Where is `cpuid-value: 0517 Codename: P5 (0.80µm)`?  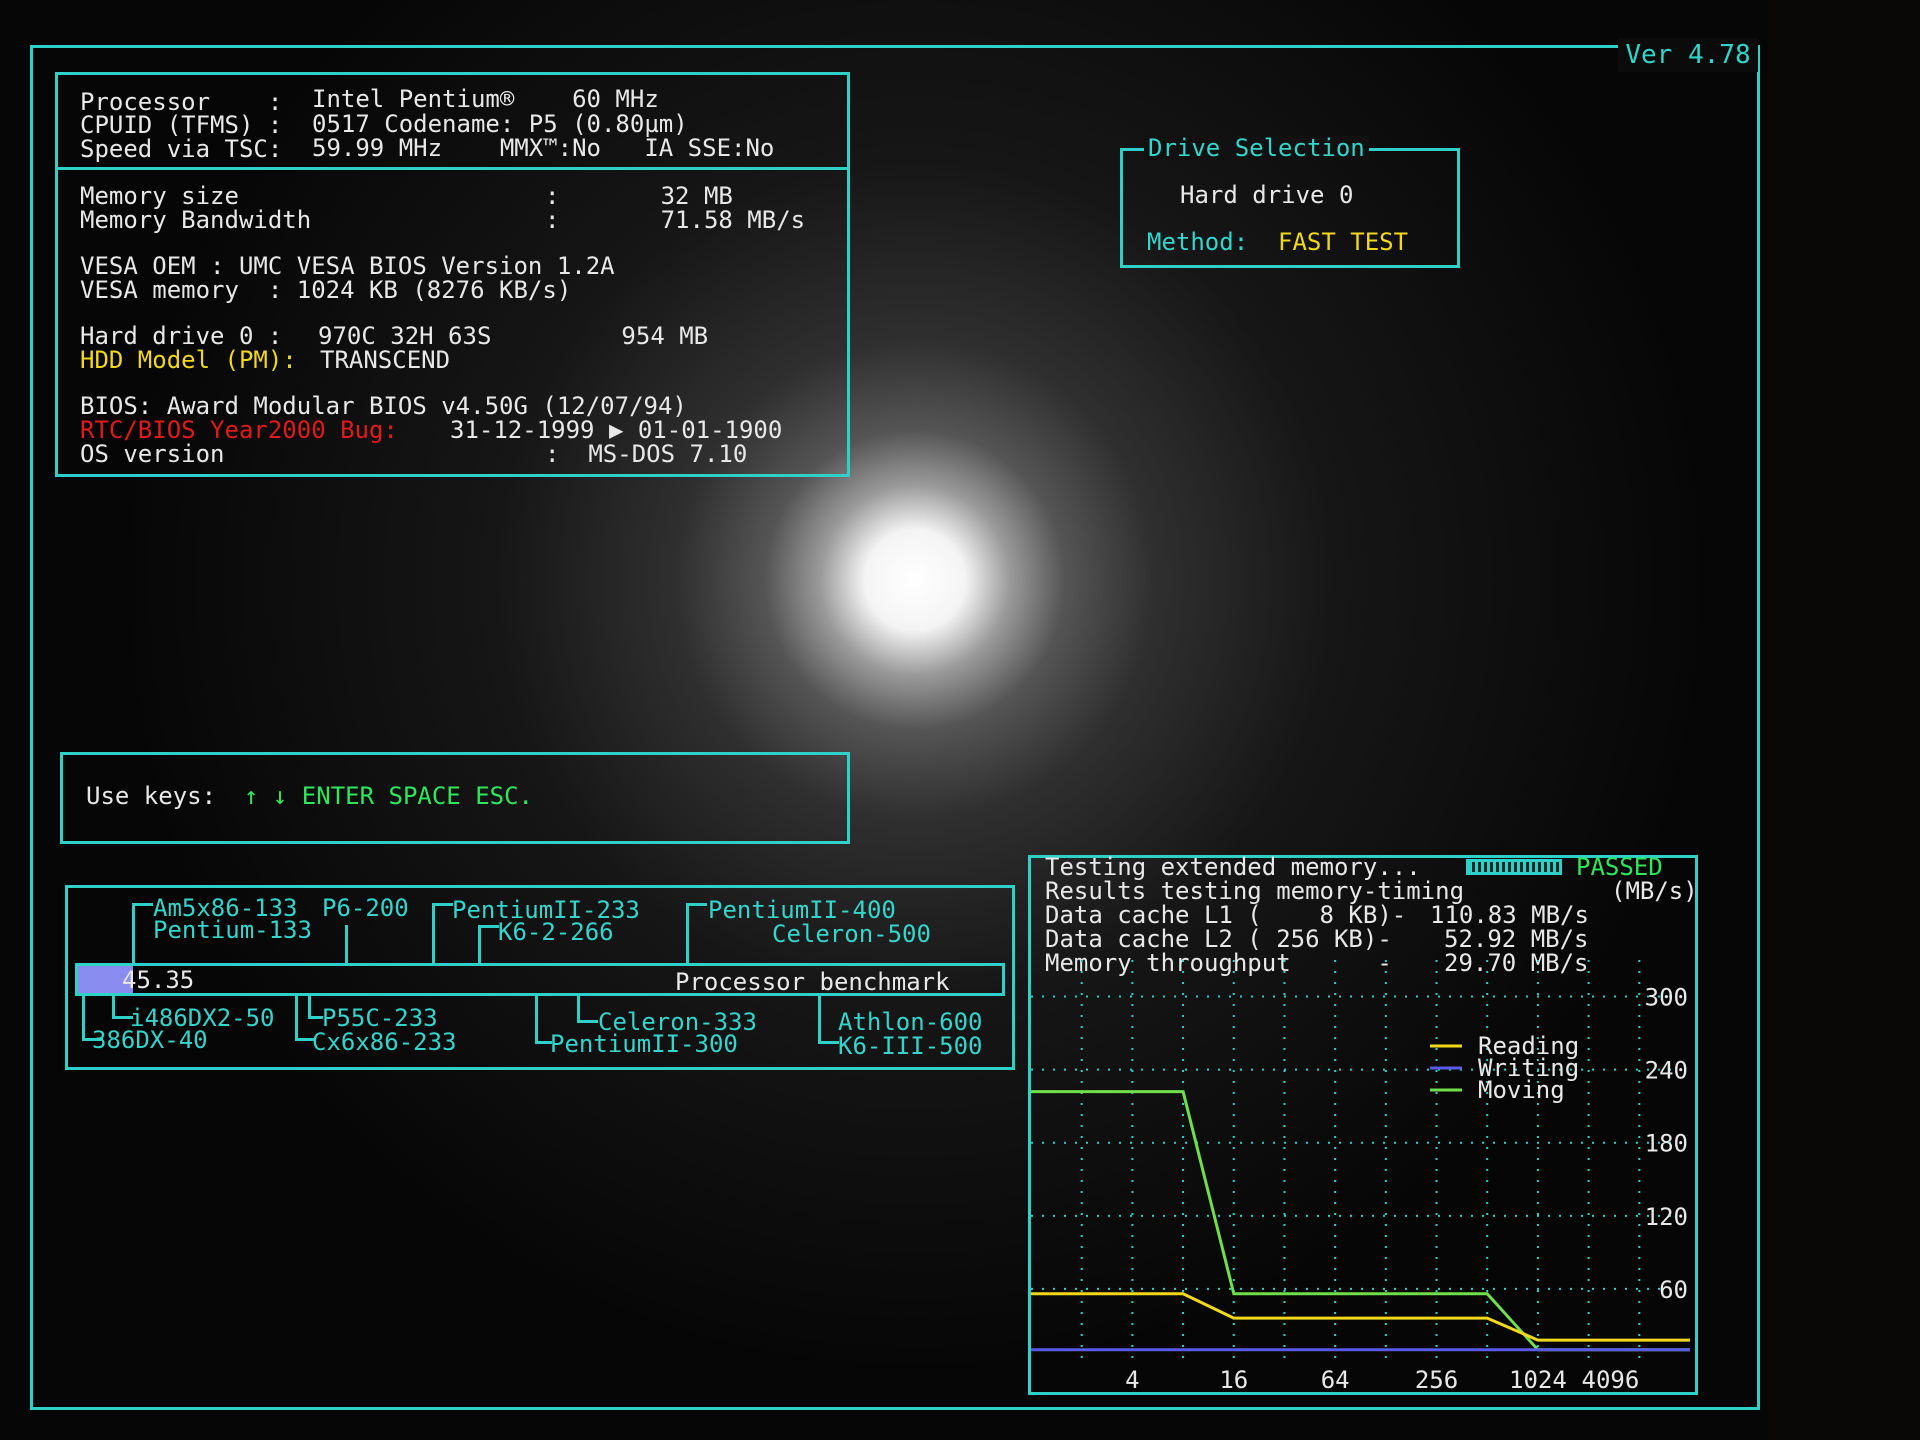 cpuid-value: 0517 Codename: P5 (0.80µm) is located at coordinates (500, 124).